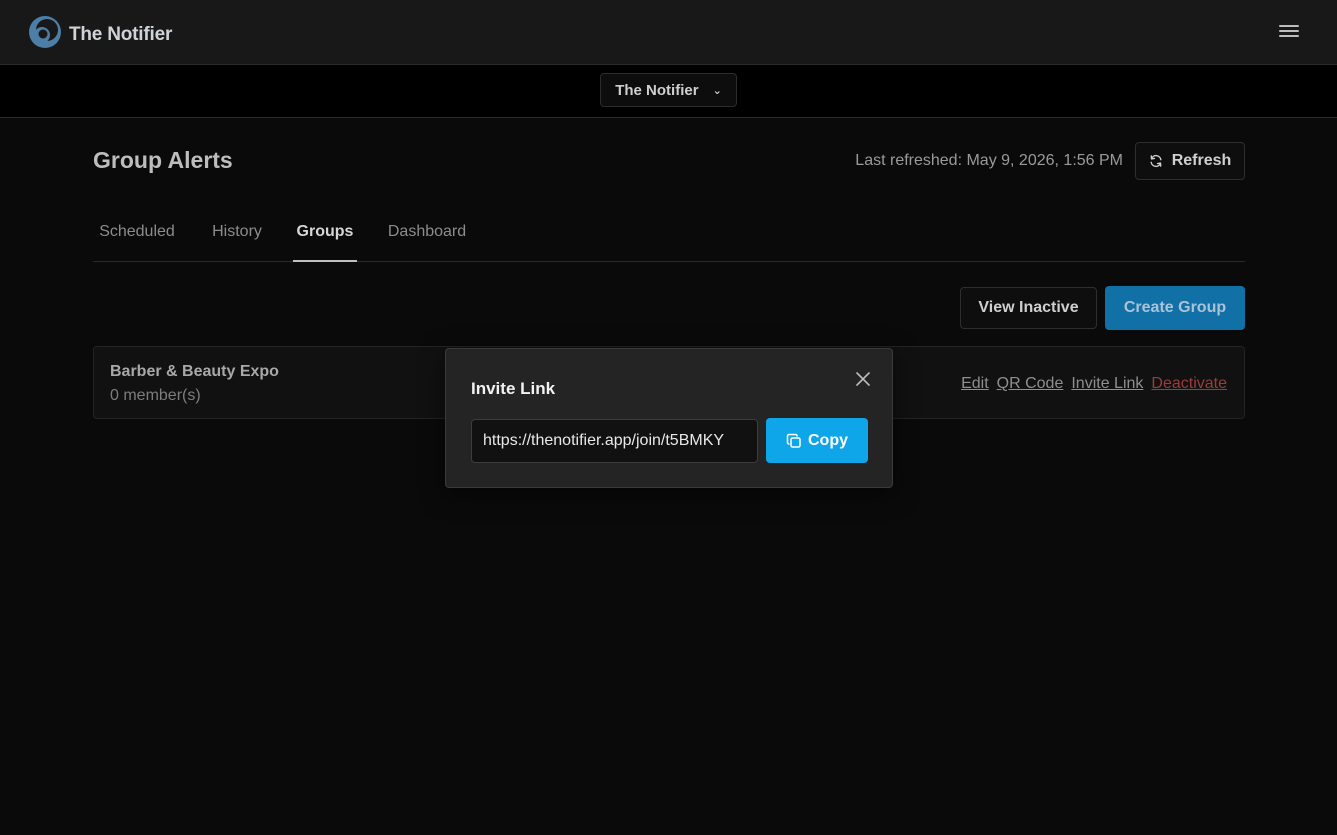 The image size is (1337, 835). I want to click on tab-history: History, so click(237, 238).